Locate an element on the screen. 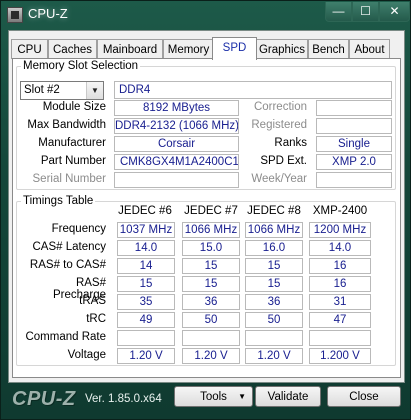 The height and width of the screenshot is (420, 411). tools-button-label: Tools is located at coordinates (213, 397).